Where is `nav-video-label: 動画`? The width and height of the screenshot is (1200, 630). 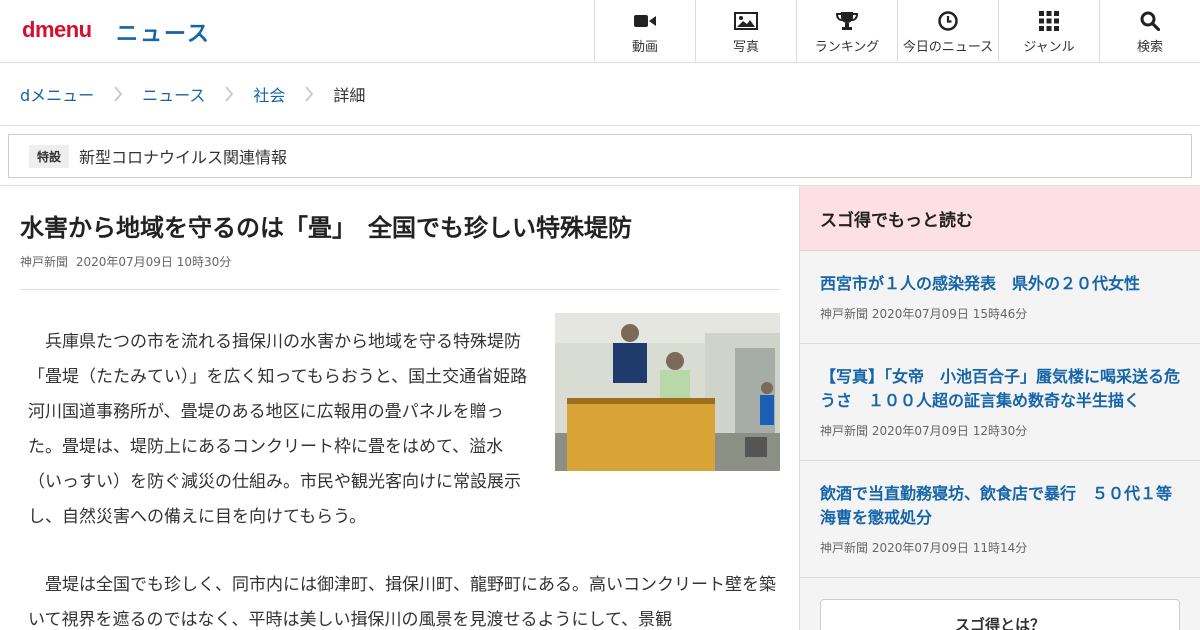 nav-video-label: 動画 is located at coordinates (644, 47).